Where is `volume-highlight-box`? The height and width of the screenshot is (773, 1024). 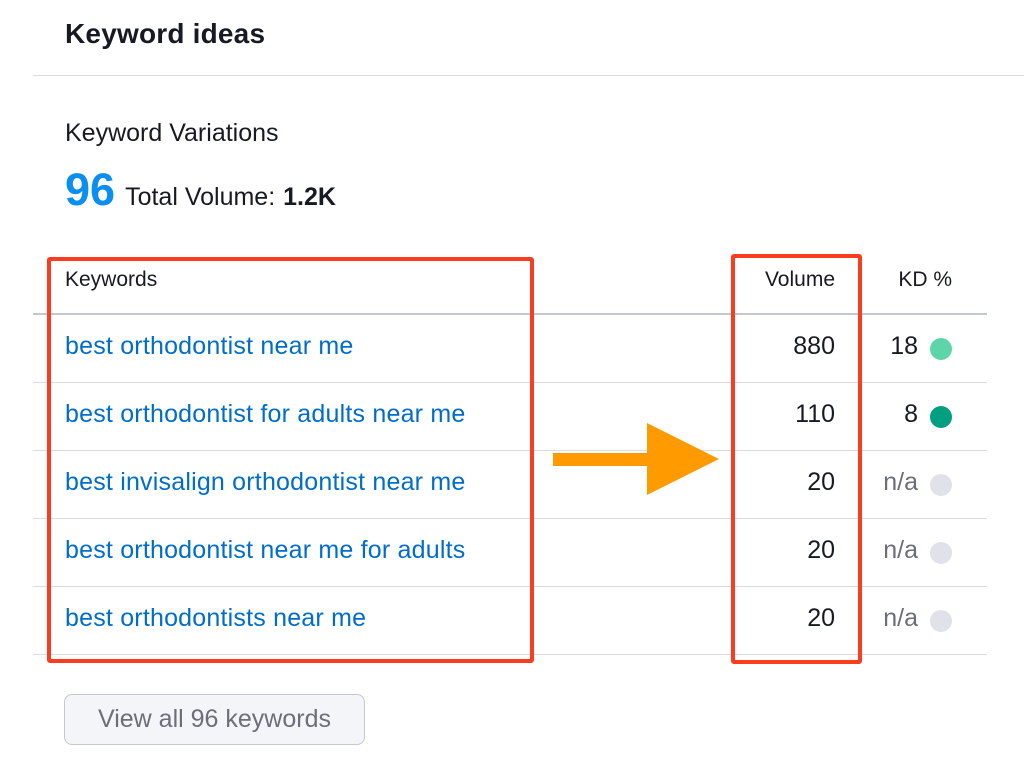
volume-highlight-box is located at coordinates (796, 459).